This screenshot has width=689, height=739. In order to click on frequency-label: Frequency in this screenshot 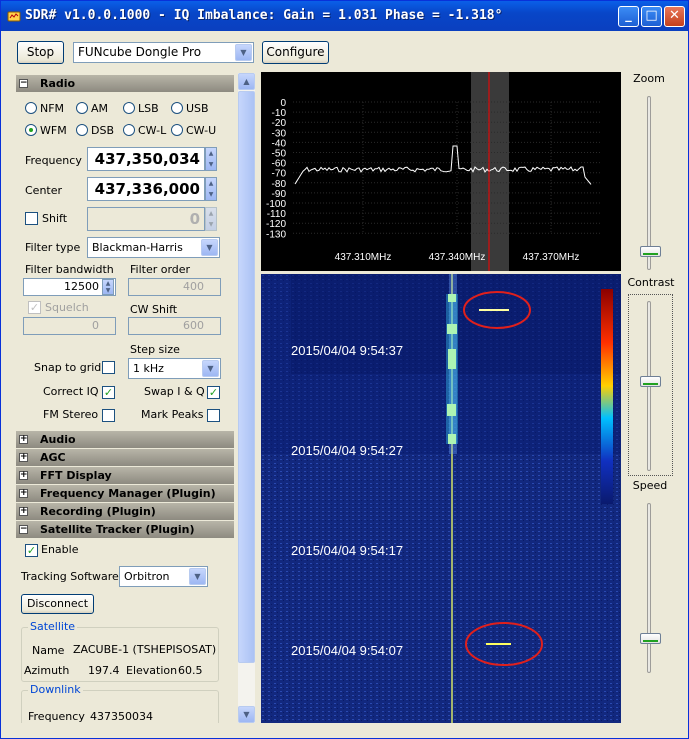, I will do `click(53, 160)`.